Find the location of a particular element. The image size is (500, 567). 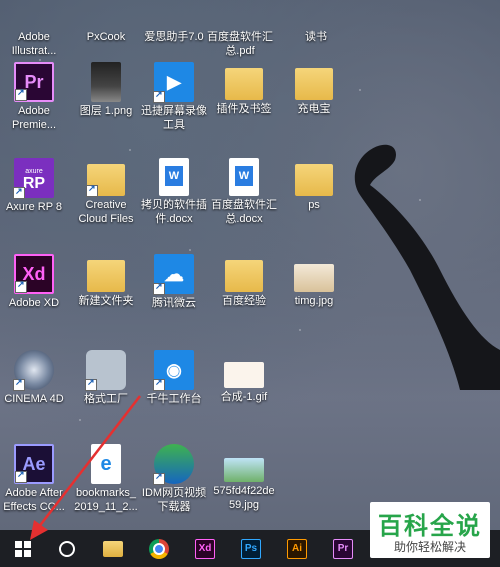

html-file-icon: e is located at coordinates (106, 464).